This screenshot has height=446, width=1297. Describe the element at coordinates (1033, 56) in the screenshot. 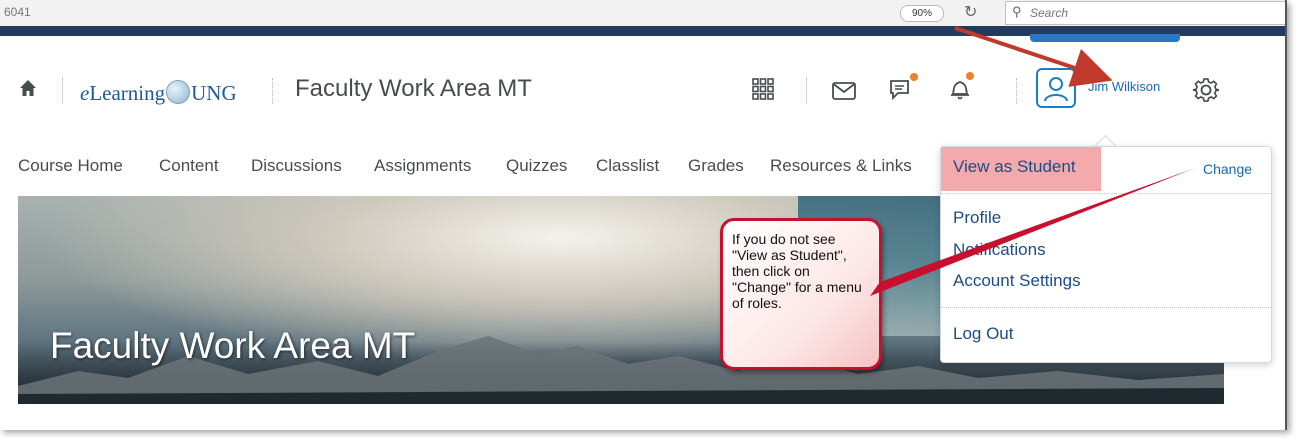

I see `arrow-to-username` at that location.